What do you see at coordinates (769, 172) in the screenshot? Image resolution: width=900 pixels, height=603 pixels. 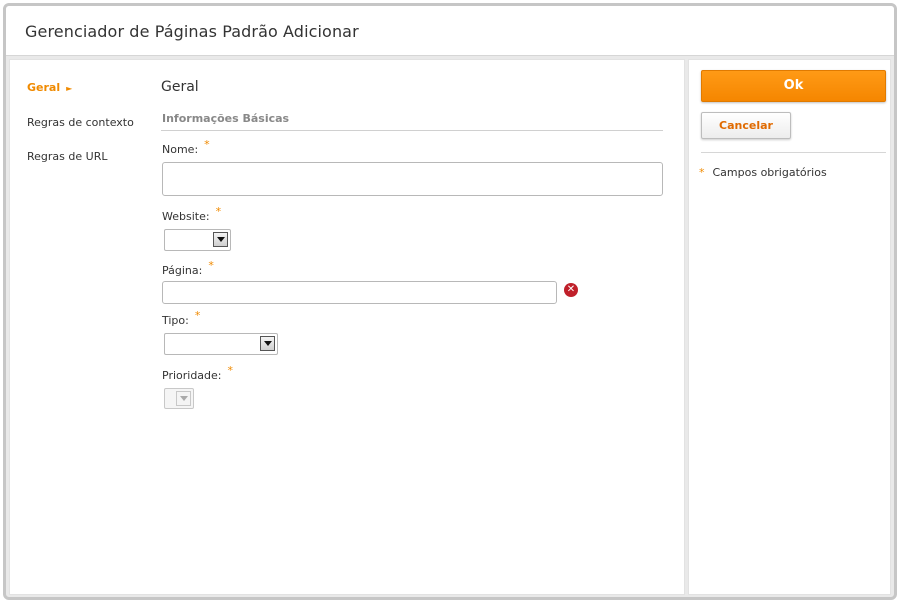 I see `required-fields-text: Campos obrigatórios` at bounding box center [769, 172].